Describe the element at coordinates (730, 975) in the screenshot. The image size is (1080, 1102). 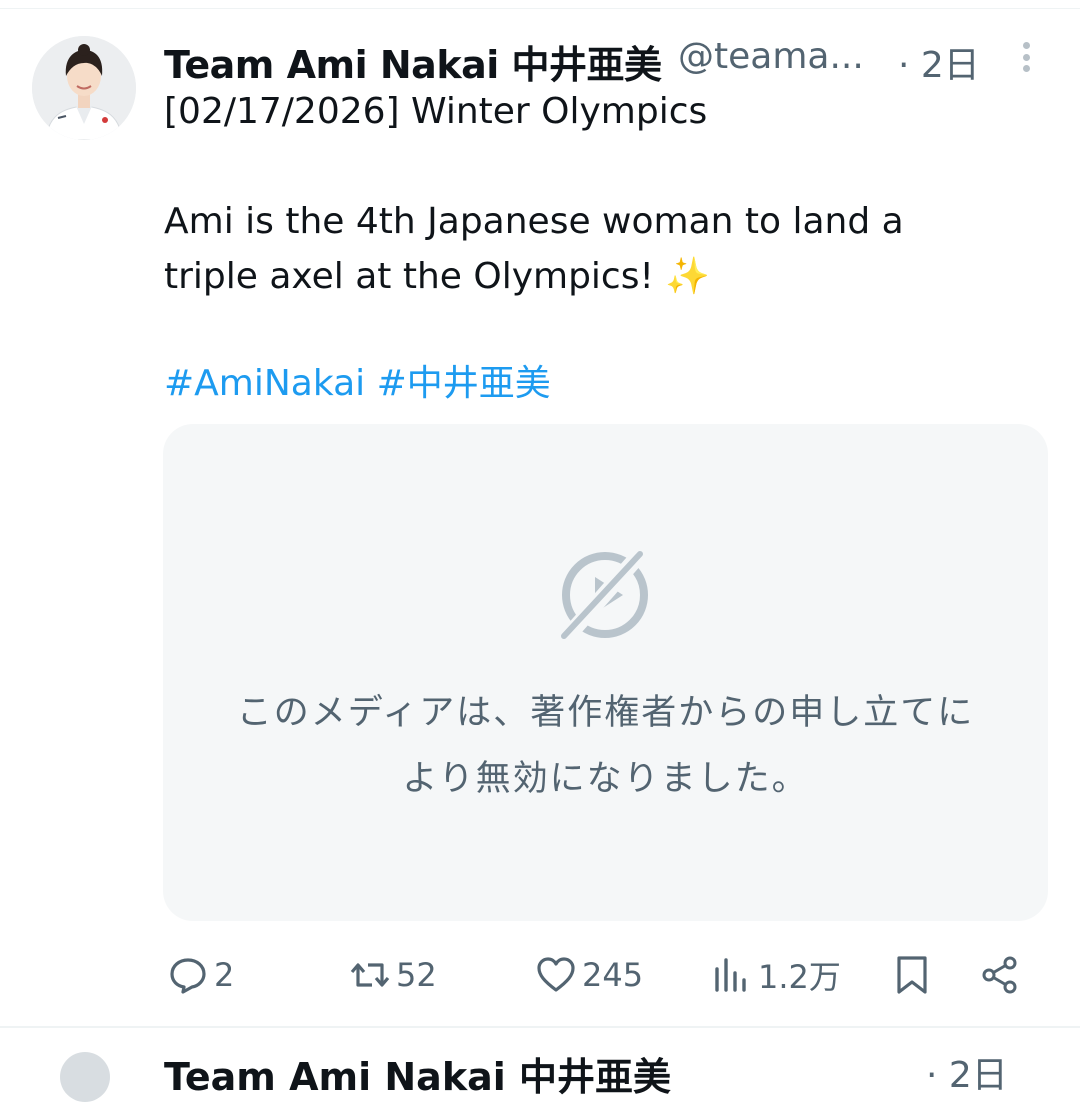
I see `bar-chart-icon` at that location.